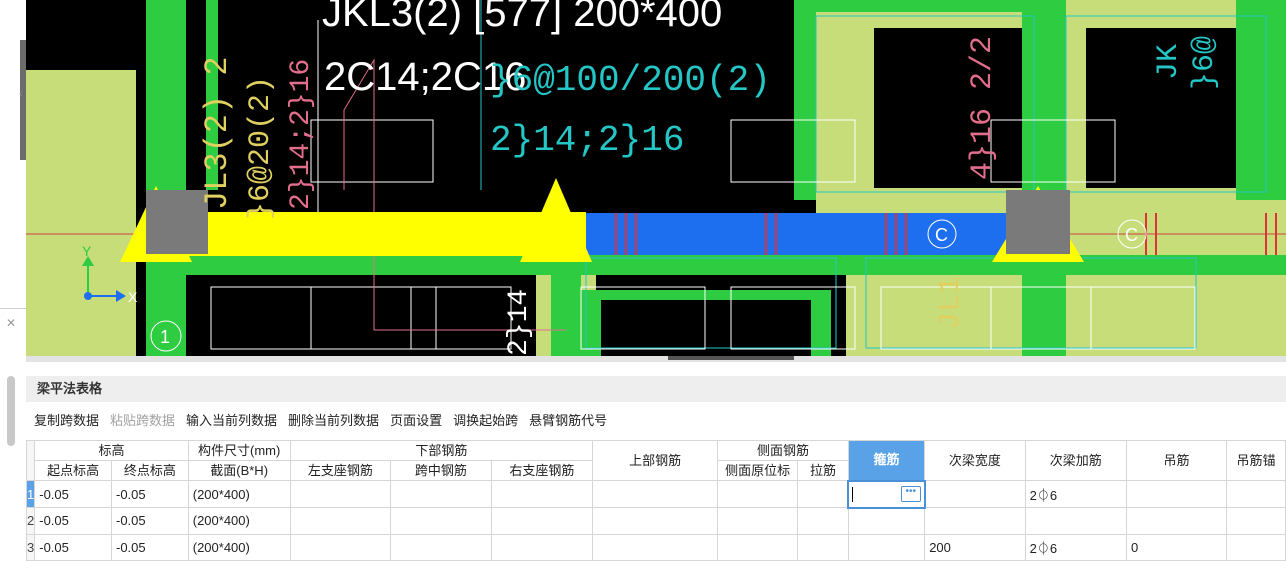  I want to click on header-hanger: 吊筋, so click(1176, 460).